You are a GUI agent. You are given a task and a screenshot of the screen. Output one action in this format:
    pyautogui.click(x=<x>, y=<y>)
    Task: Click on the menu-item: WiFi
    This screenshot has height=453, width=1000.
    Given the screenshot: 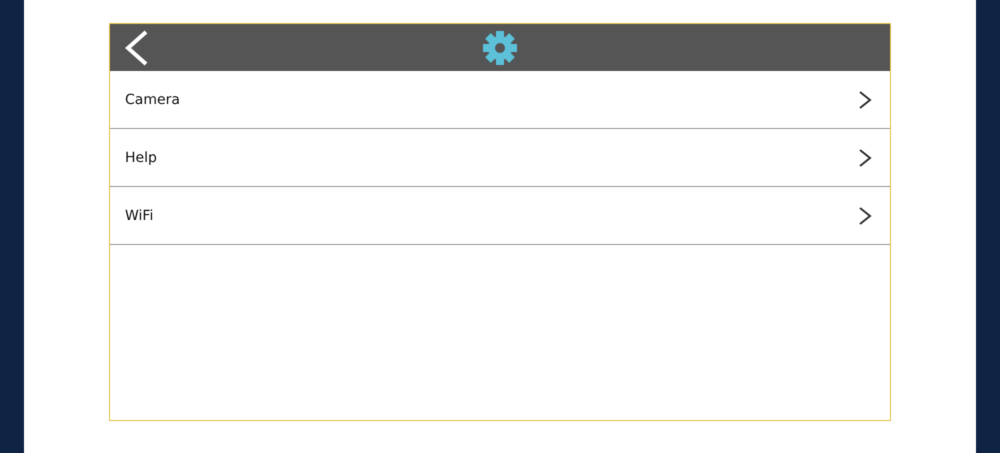 What is the action you would take?
    pyautogui.click(x=500, y=216)
    